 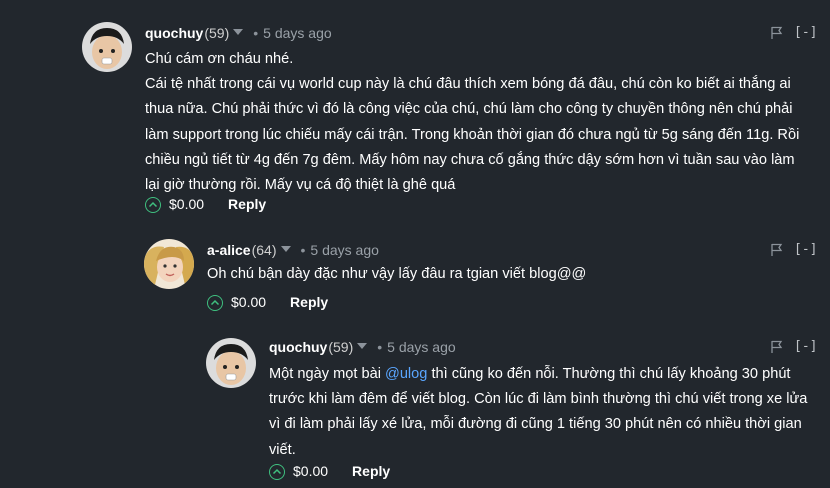 I want to click on avatar-a-alice, so click(x=169, y=264).